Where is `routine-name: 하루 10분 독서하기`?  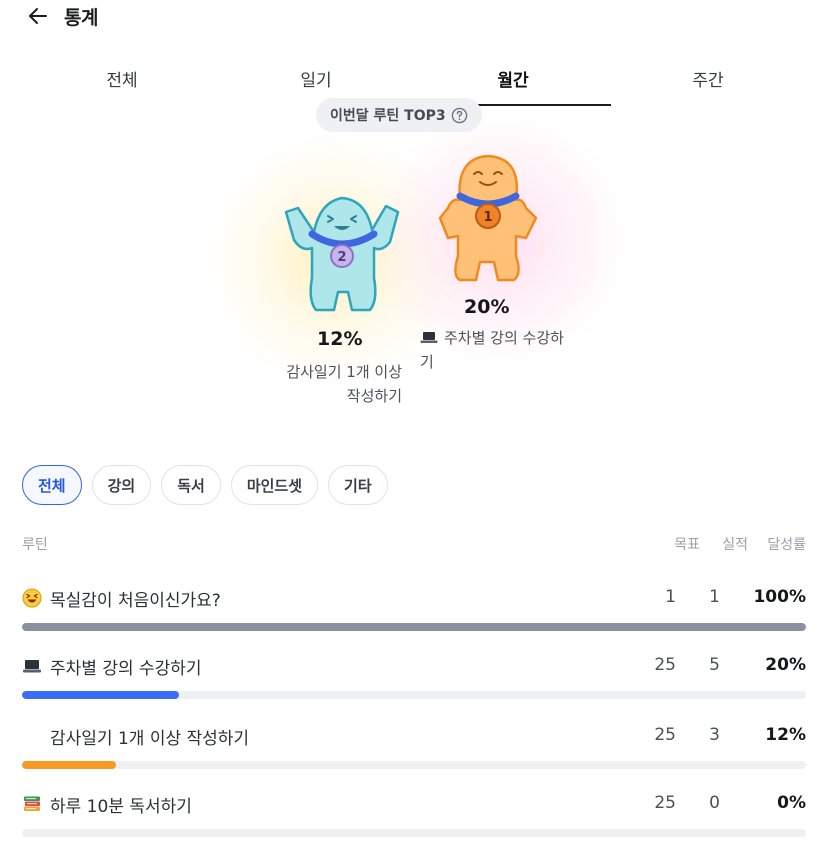 routine-name: 하루 10분 독서하기 is located at coordinates (121, 806).